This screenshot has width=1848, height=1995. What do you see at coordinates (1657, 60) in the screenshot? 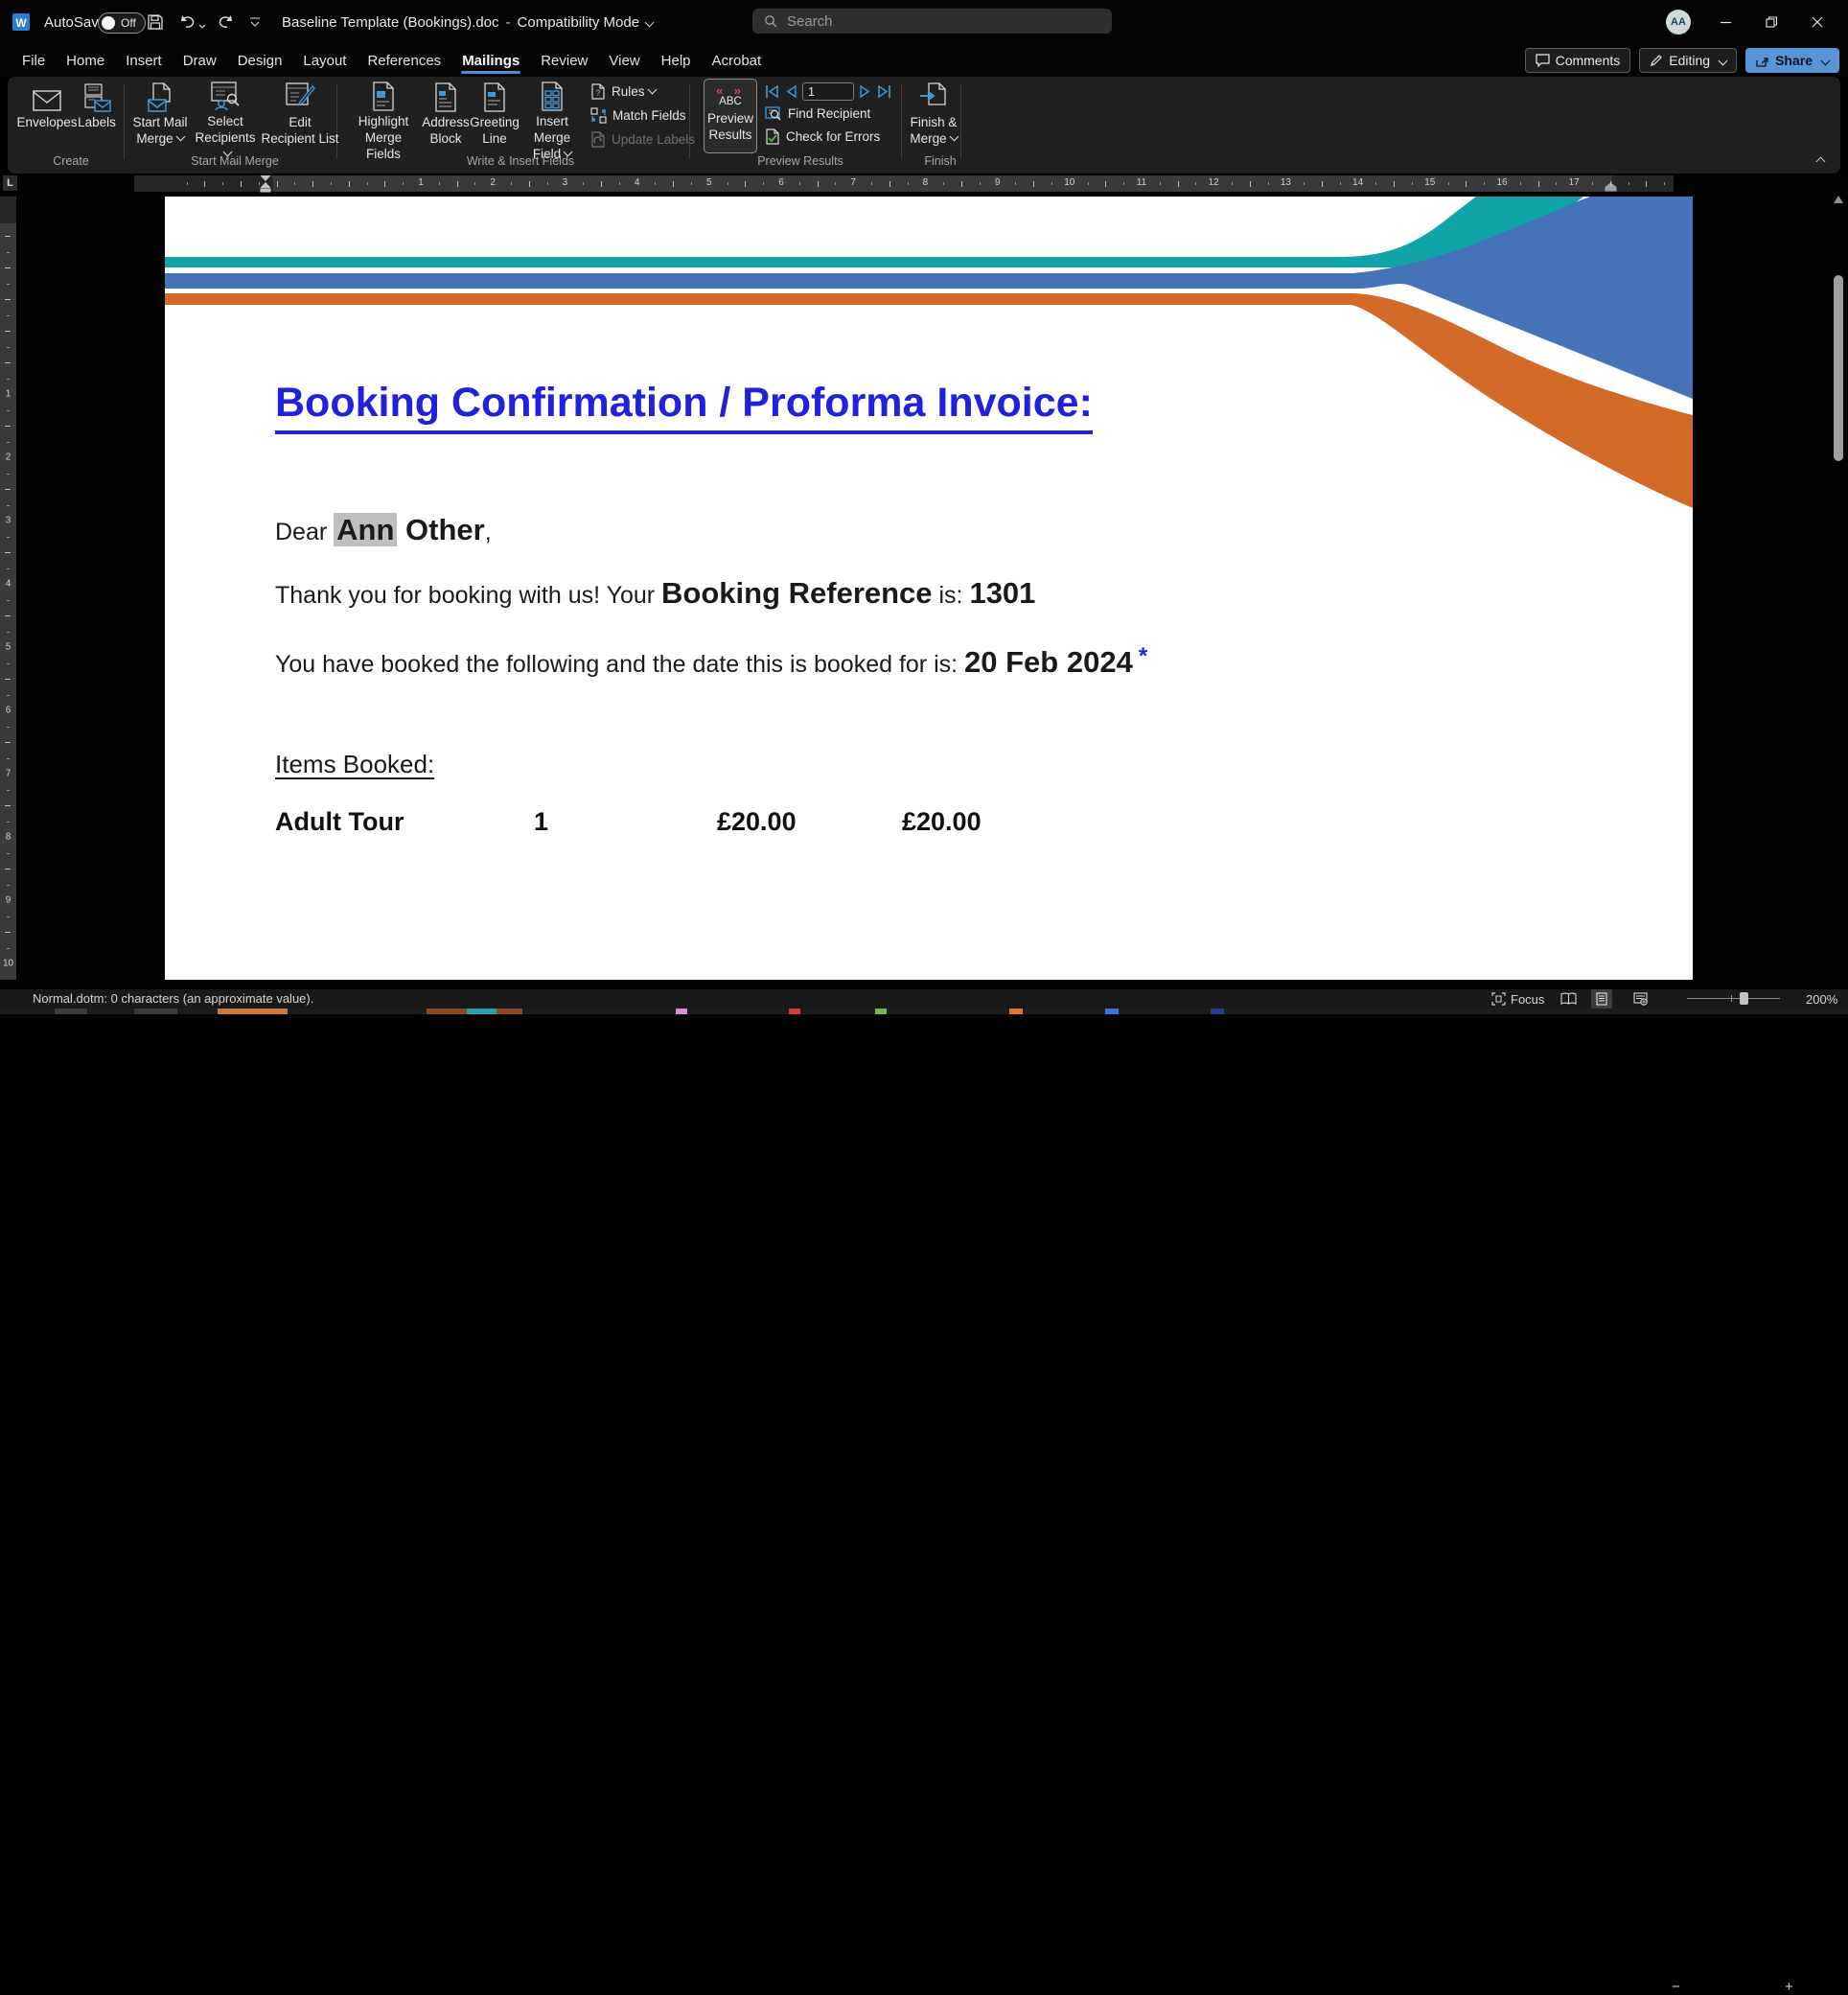
I see `pencil-icon` at bounding box center [1657, 60].